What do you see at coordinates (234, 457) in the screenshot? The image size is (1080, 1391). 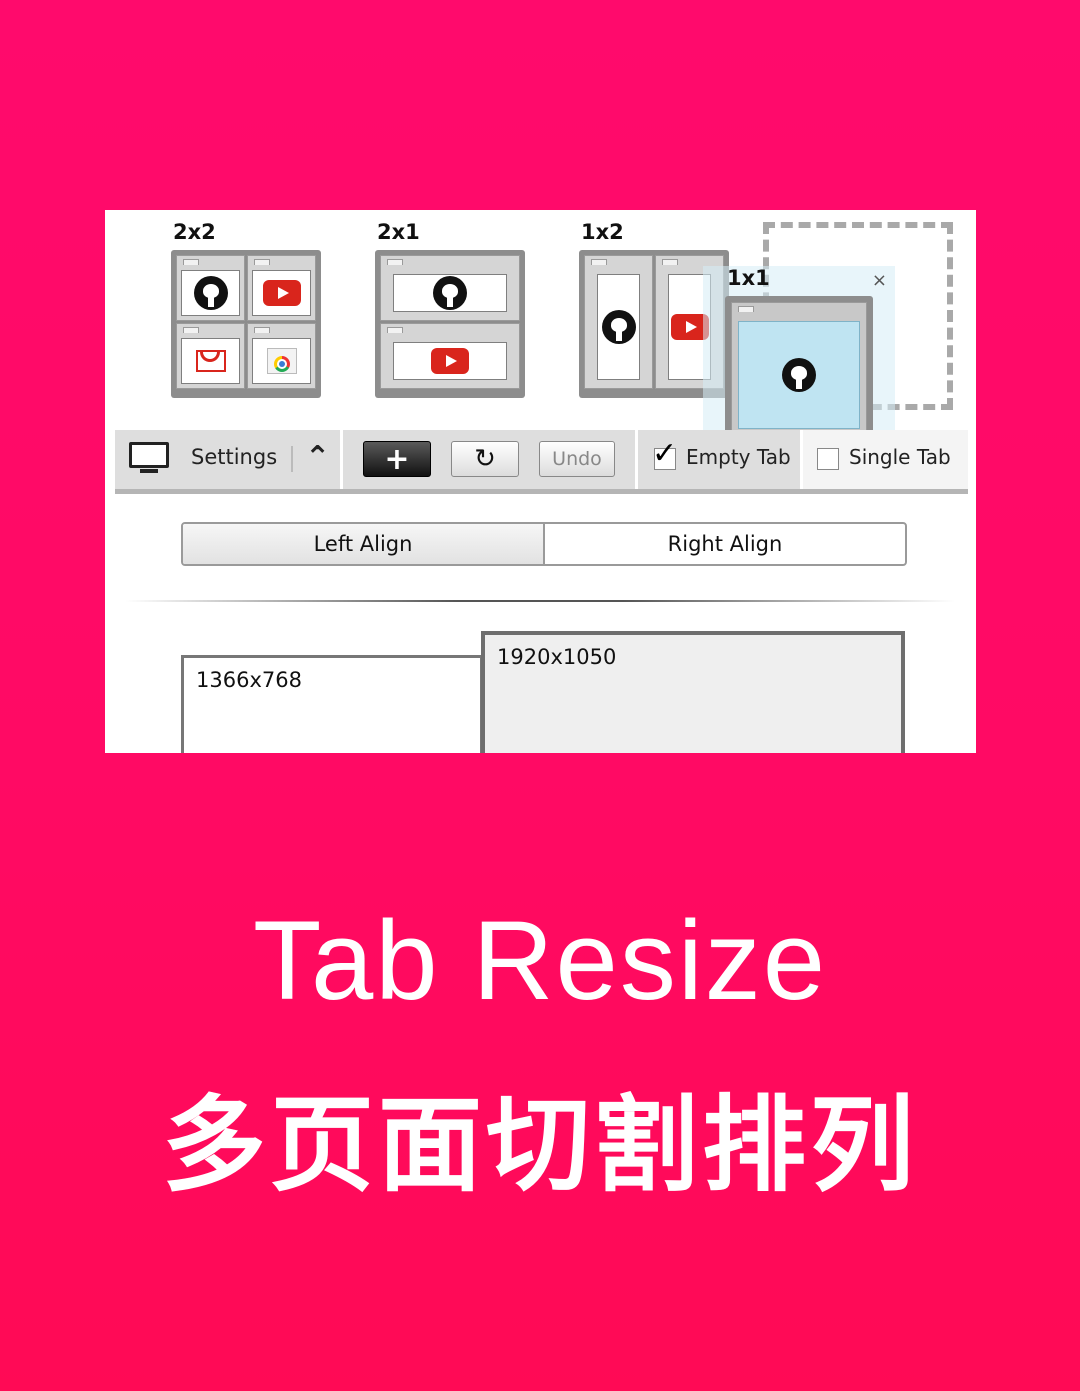 I see `settings-label: Settings` at bounding box center [234, 457].